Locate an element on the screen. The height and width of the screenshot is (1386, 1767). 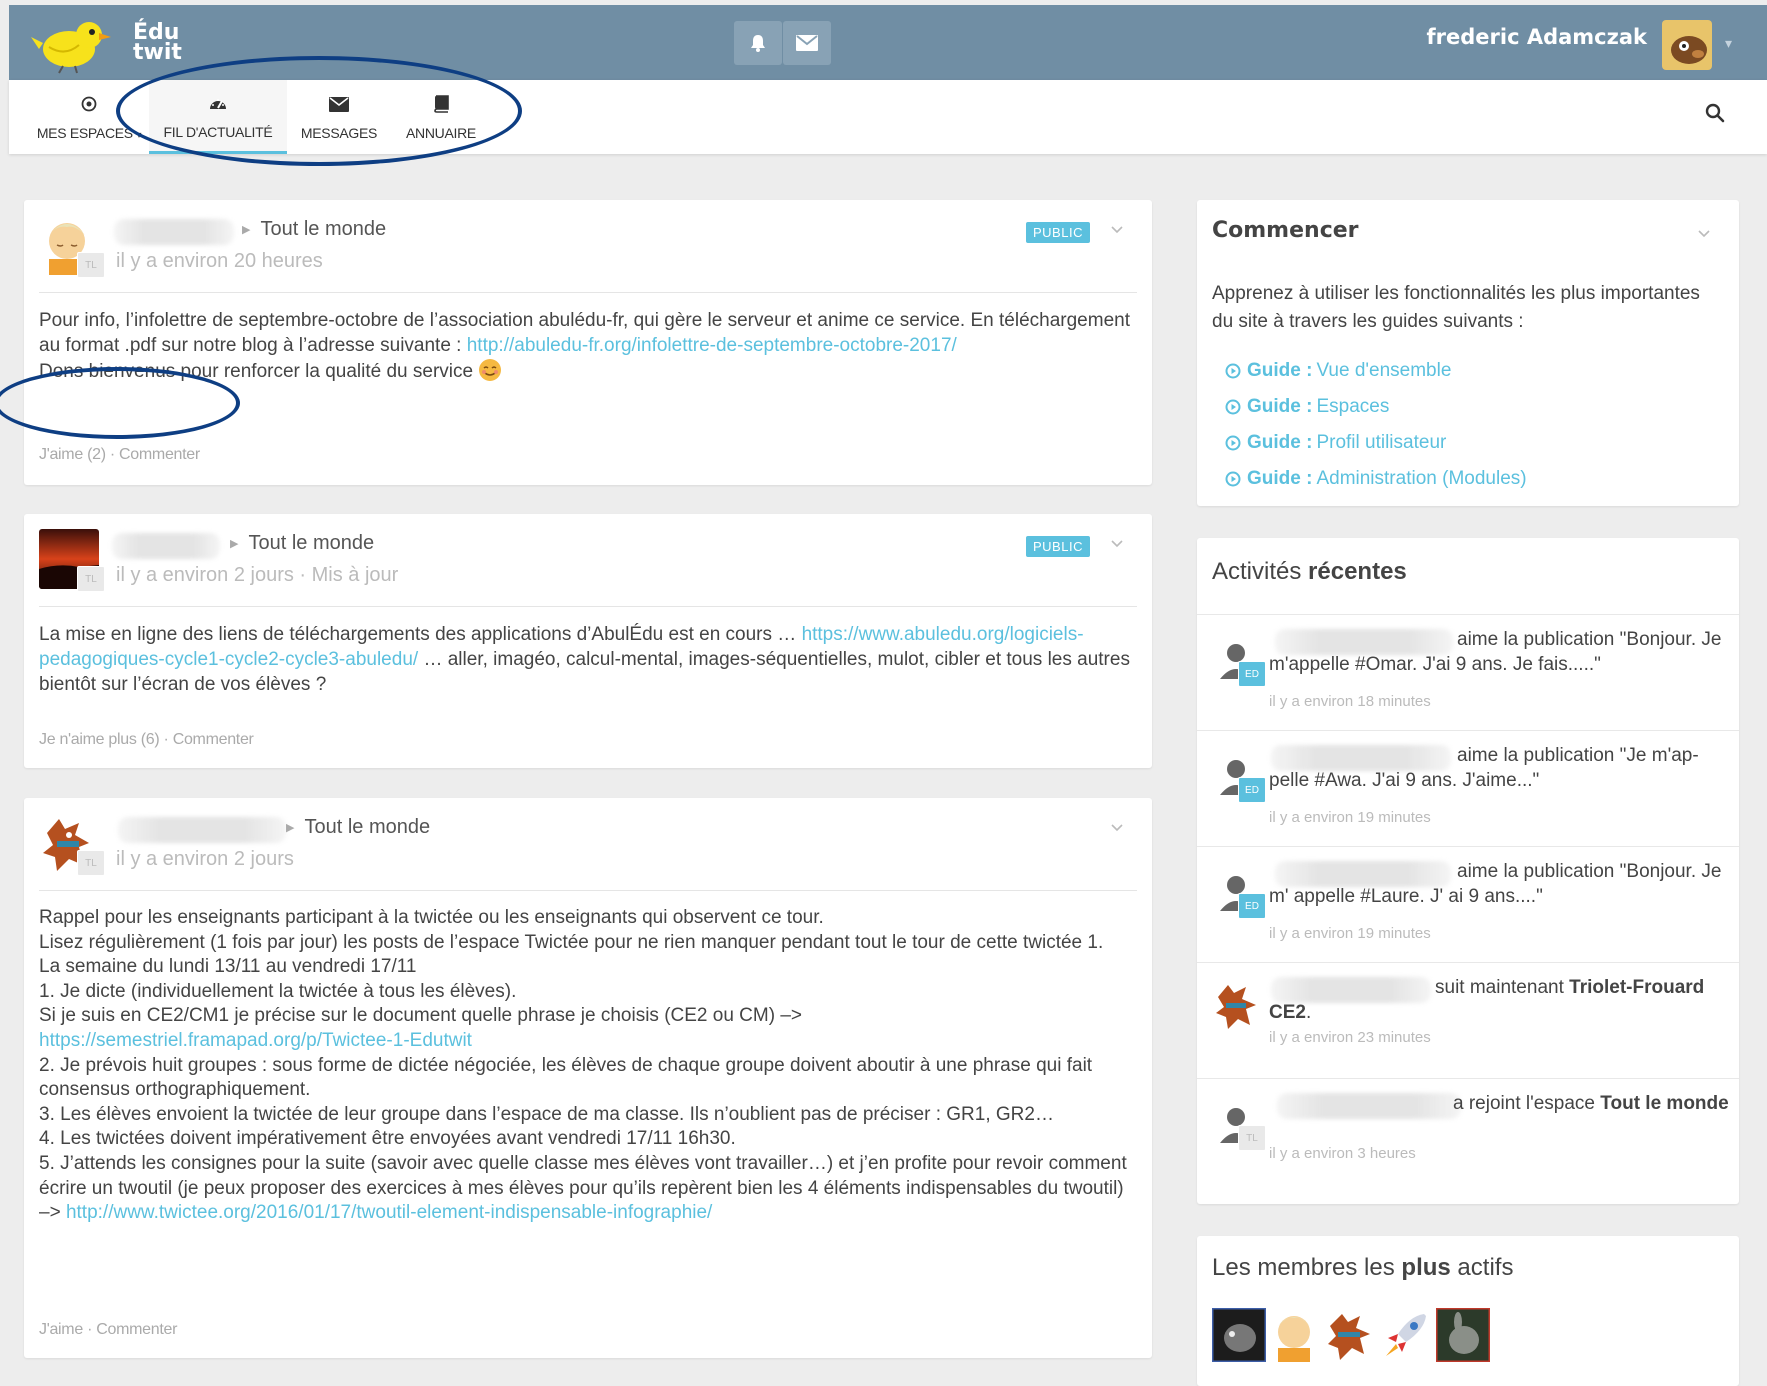
messages-button is located at coordinates (807, 43).